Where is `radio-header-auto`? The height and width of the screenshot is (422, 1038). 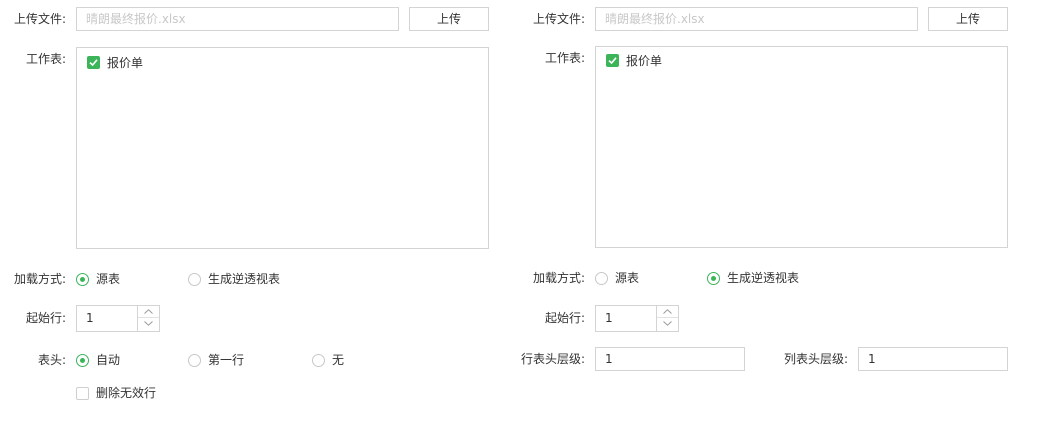 radio-header-auto is located at coordinates (82, 360).